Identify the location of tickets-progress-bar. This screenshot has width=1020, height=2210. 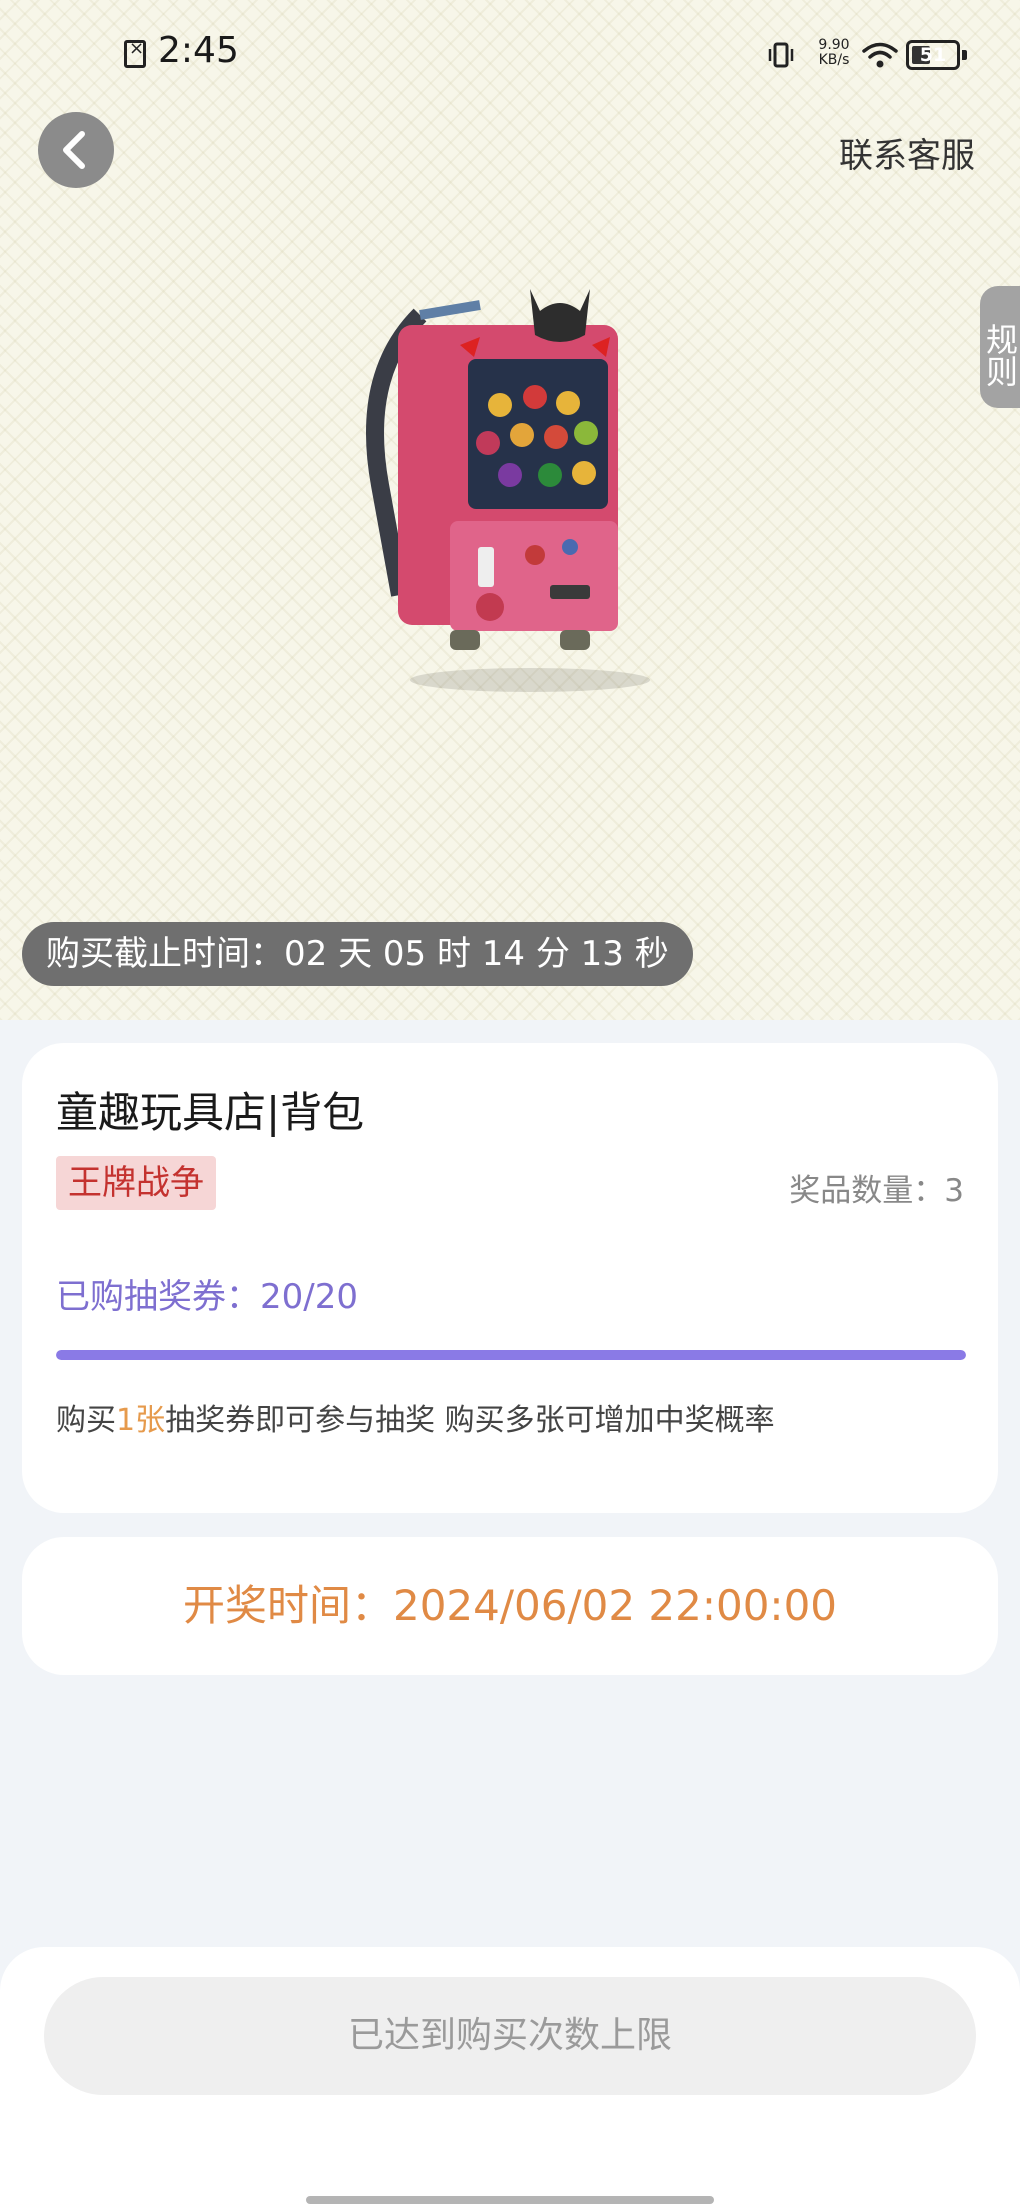
(511, 1355).